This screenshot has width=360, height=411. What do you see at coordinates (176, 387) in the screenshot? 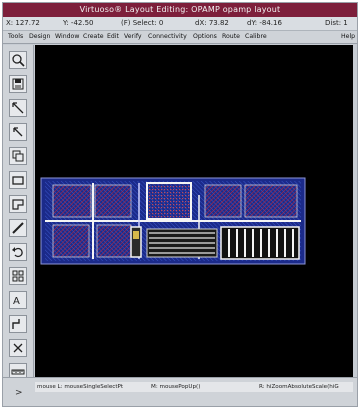
I see `mouse-middle-binding: M: mousePopUp()` at bounding box center [176, 387].